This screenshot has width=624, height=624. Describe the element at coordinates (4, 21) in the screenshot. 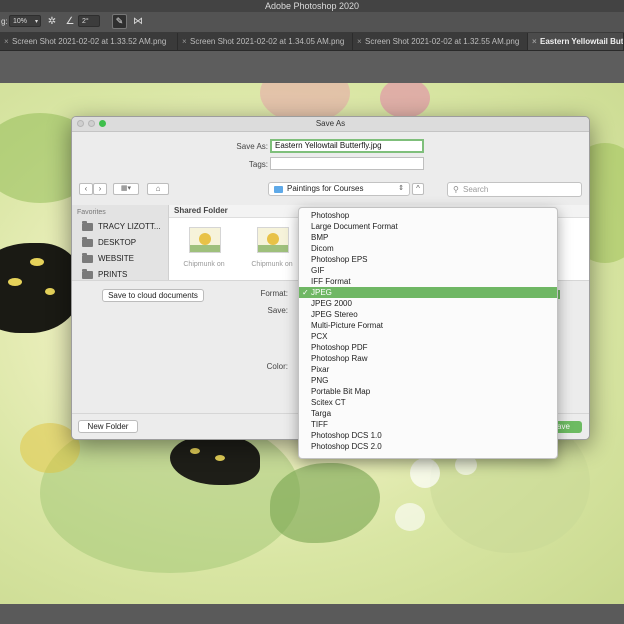

I see `tool-option-label: g:` at that location.